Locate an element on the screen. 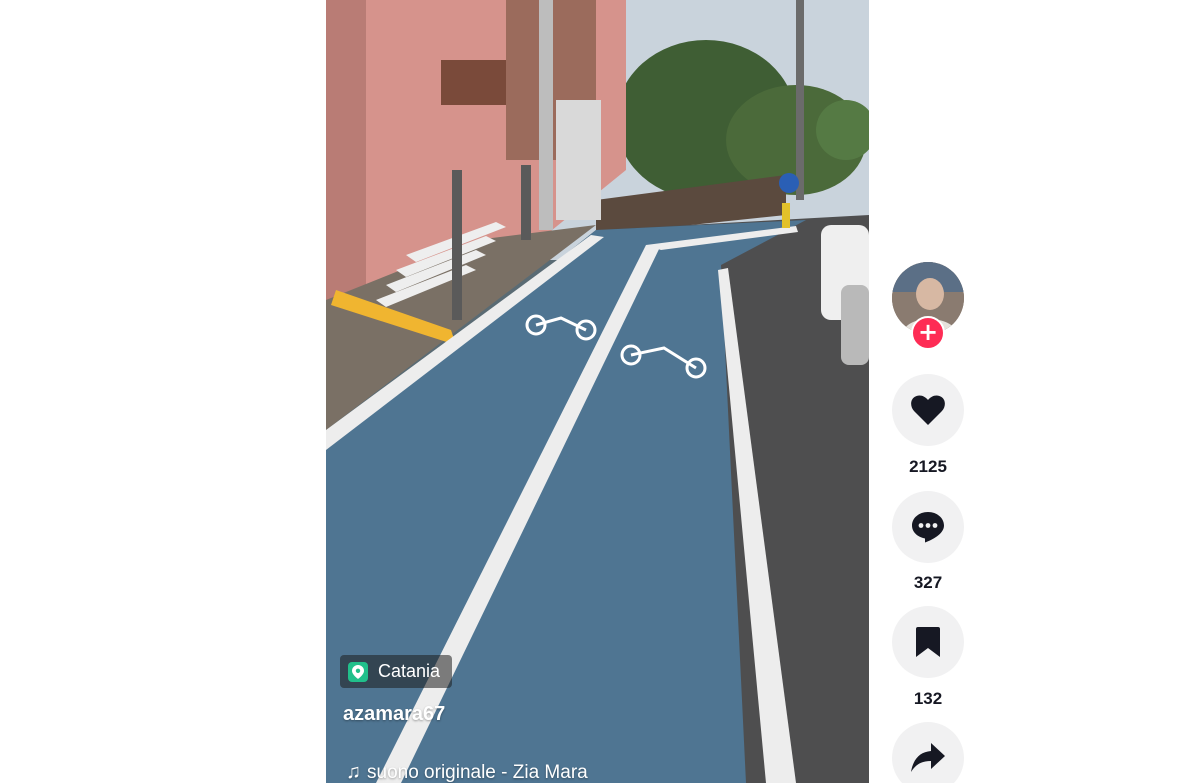 Image resolution: width=1200 pixels, height=783 pixels. sound-title: suono originale - Zia Mara is located at coordinates (477, 772).